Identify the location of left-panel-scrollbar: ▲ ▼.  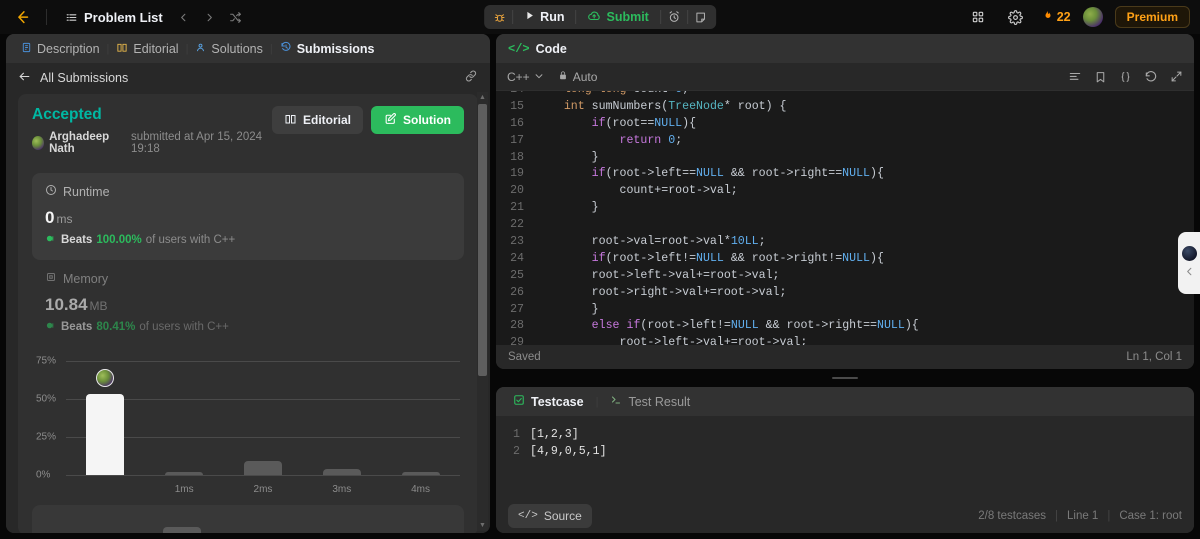
(482, 311).